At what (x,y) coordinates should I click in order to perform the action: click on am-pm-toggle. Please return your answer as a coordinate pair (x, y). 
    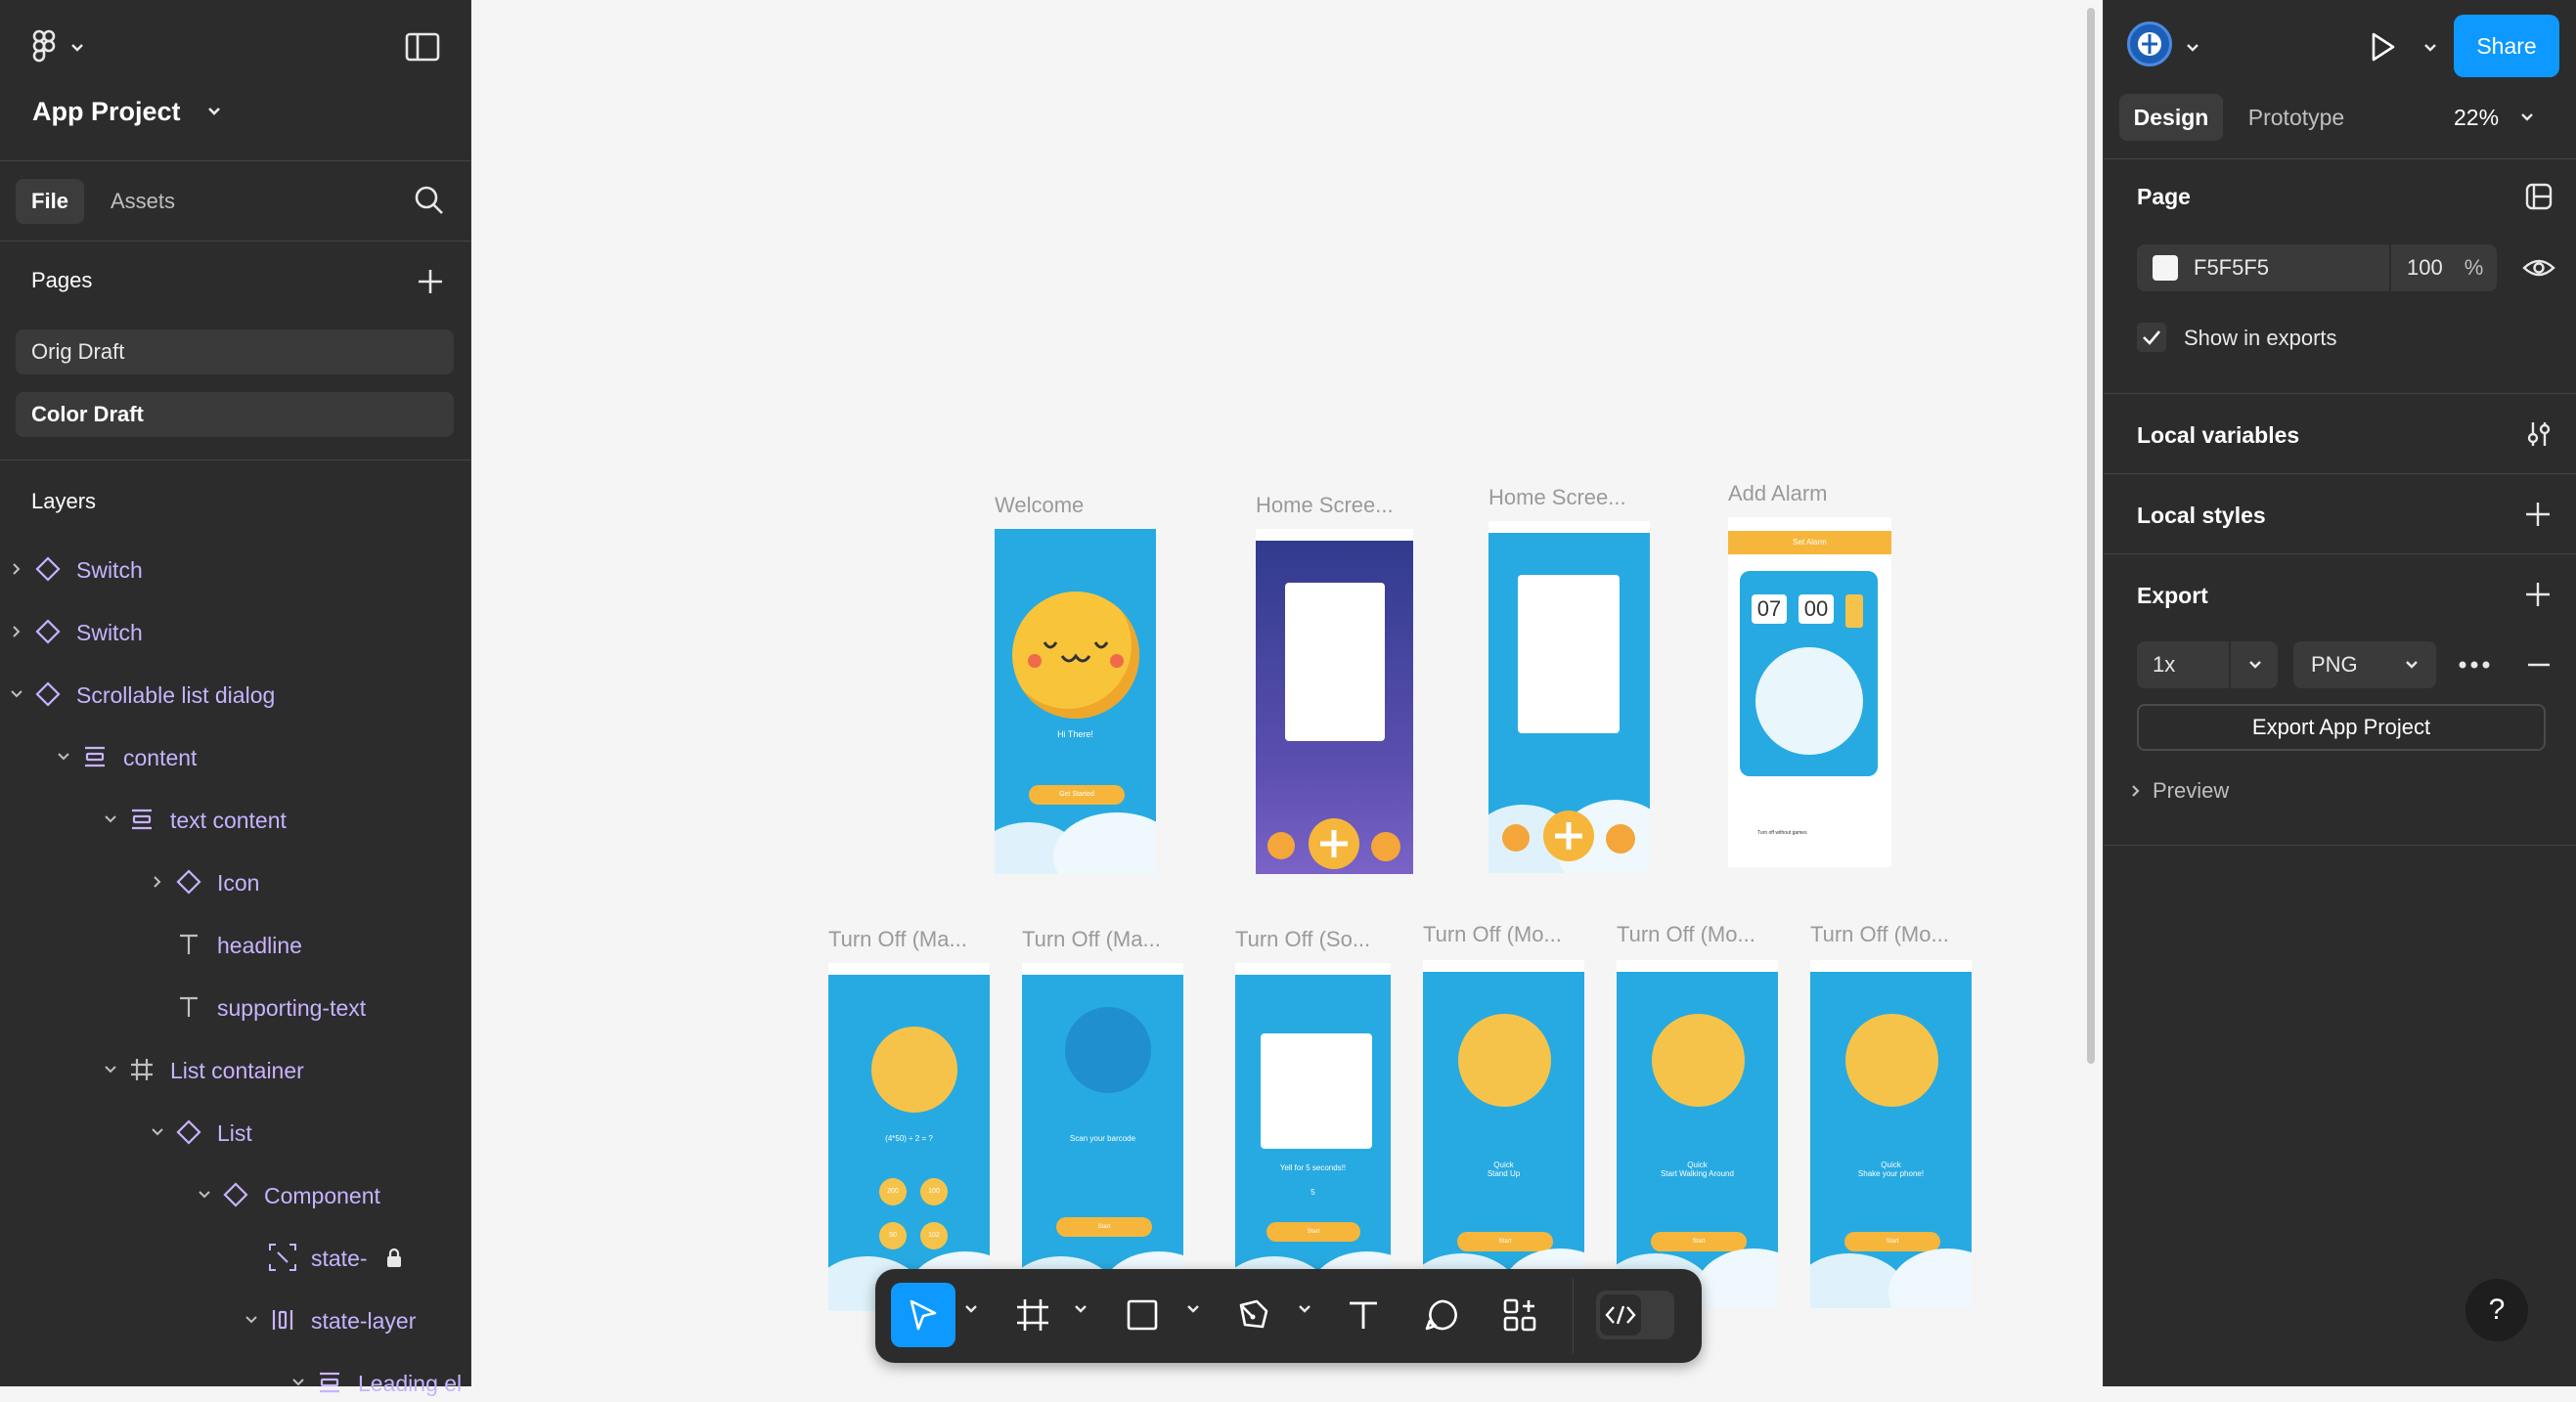
    Looking at the image, I should click on (1854, 611).